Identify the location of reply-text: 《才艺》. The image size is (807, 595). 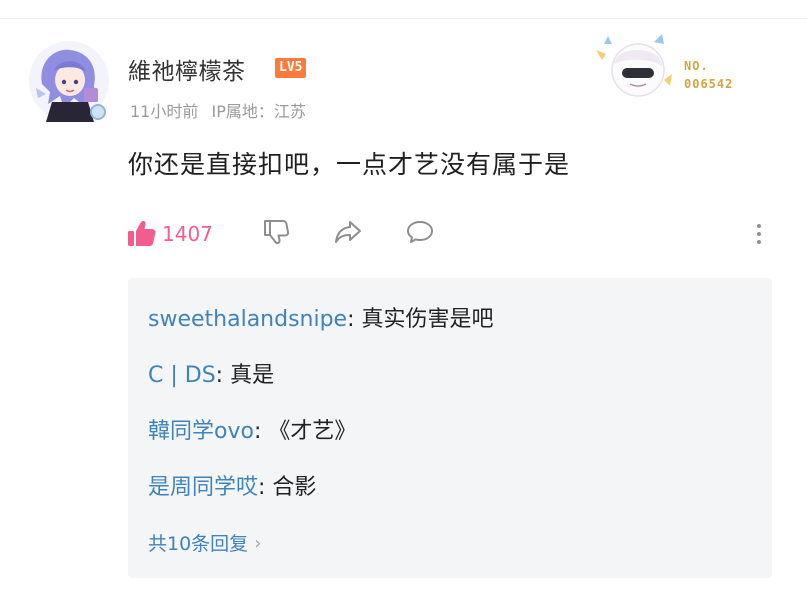
(312, 431).